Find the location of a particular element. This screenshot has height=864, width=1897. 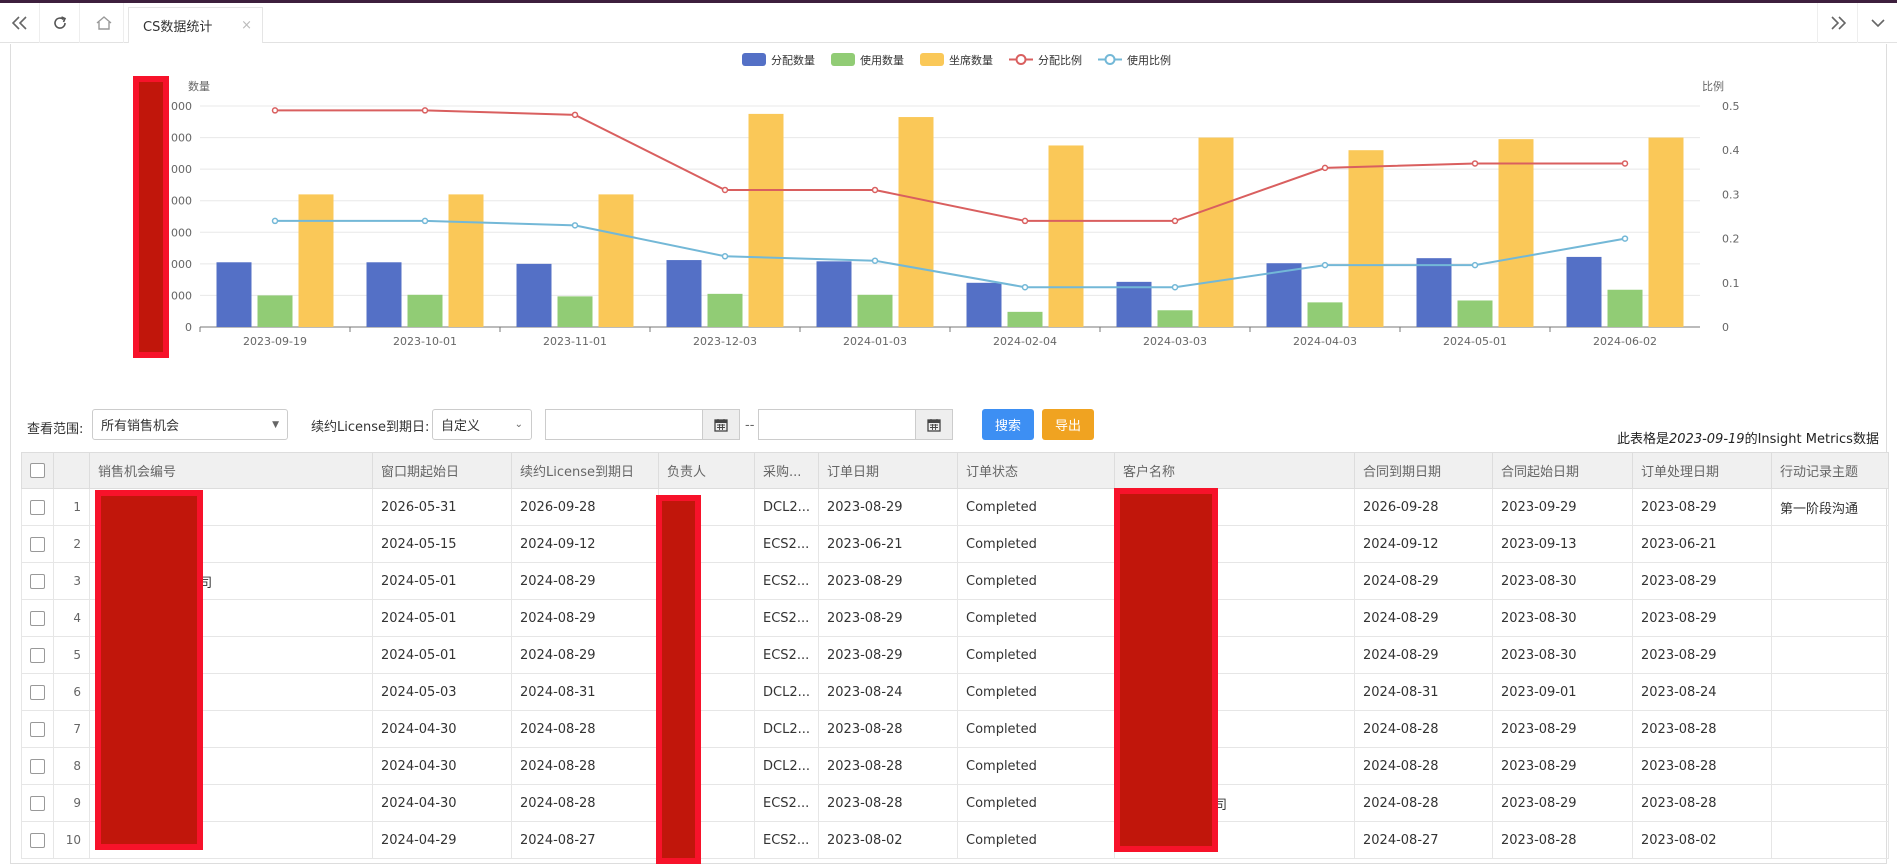

home-button is located at coordinates (104, 23).